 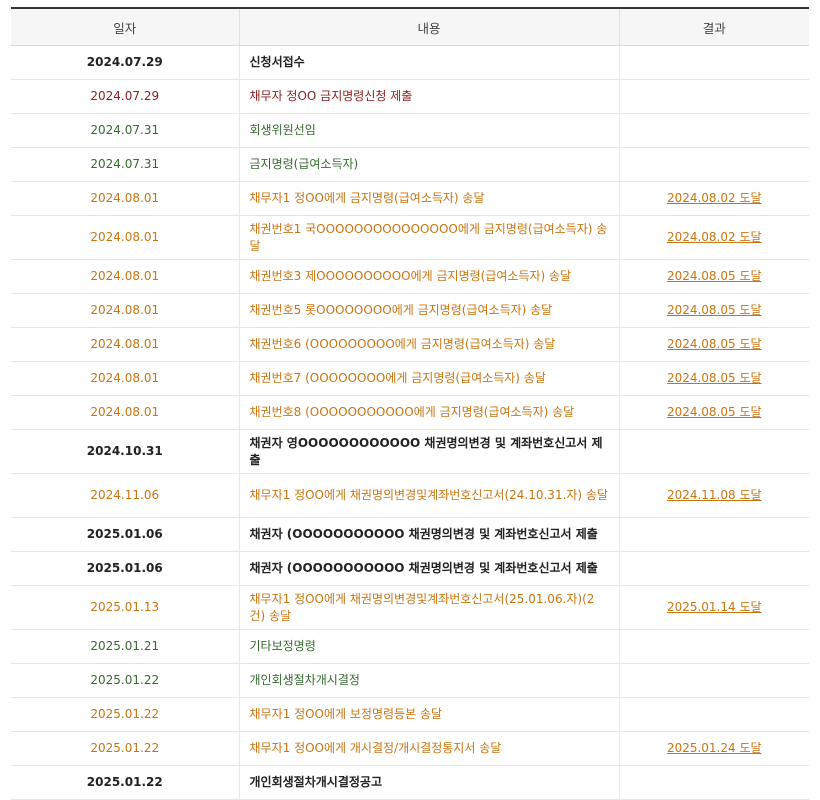 What do you see at coordinates (428, 782) in the screenshot?
I see `row-content: 개인회생절차개시결정공고` at bounding box center [428, 782].